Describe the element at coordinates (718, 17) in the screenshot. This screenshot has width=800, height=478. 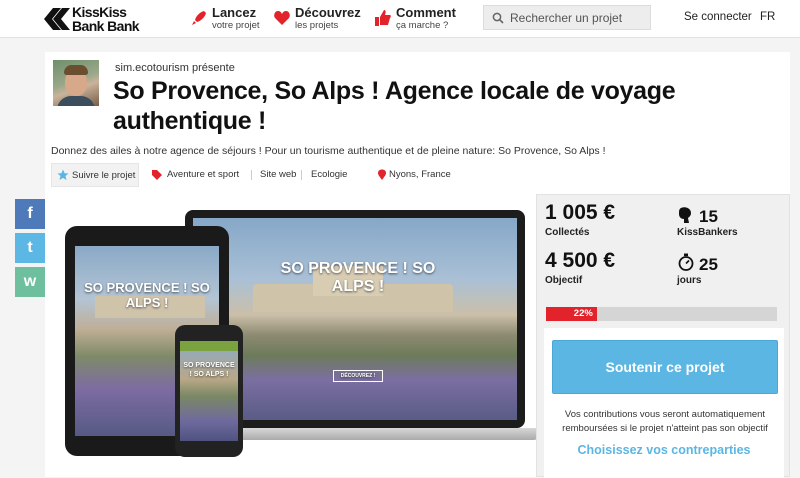
I see `login-link: Se connecter` at that location.